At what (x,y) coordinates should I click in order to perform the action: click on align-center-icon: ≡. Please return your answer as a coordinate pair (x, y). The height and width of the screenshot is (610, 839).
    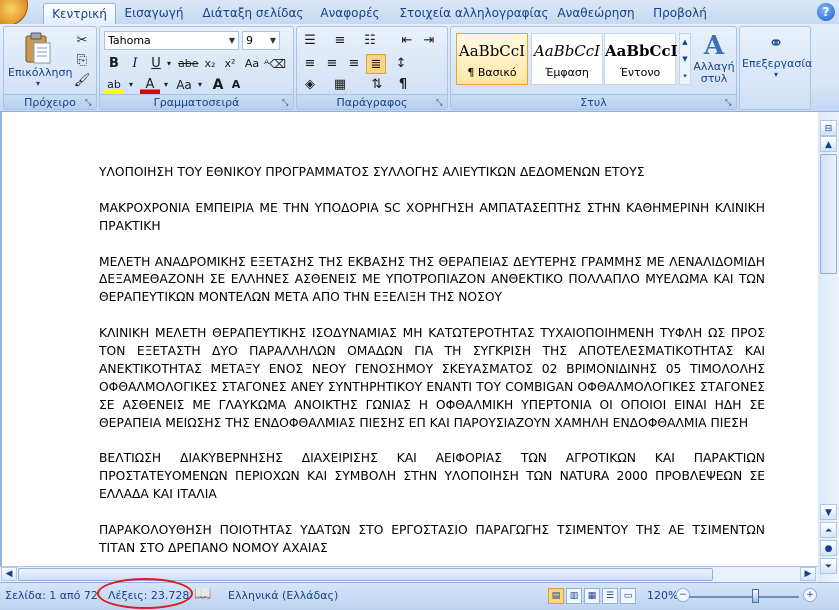
    Looking at the image, I should click on (332, 64).